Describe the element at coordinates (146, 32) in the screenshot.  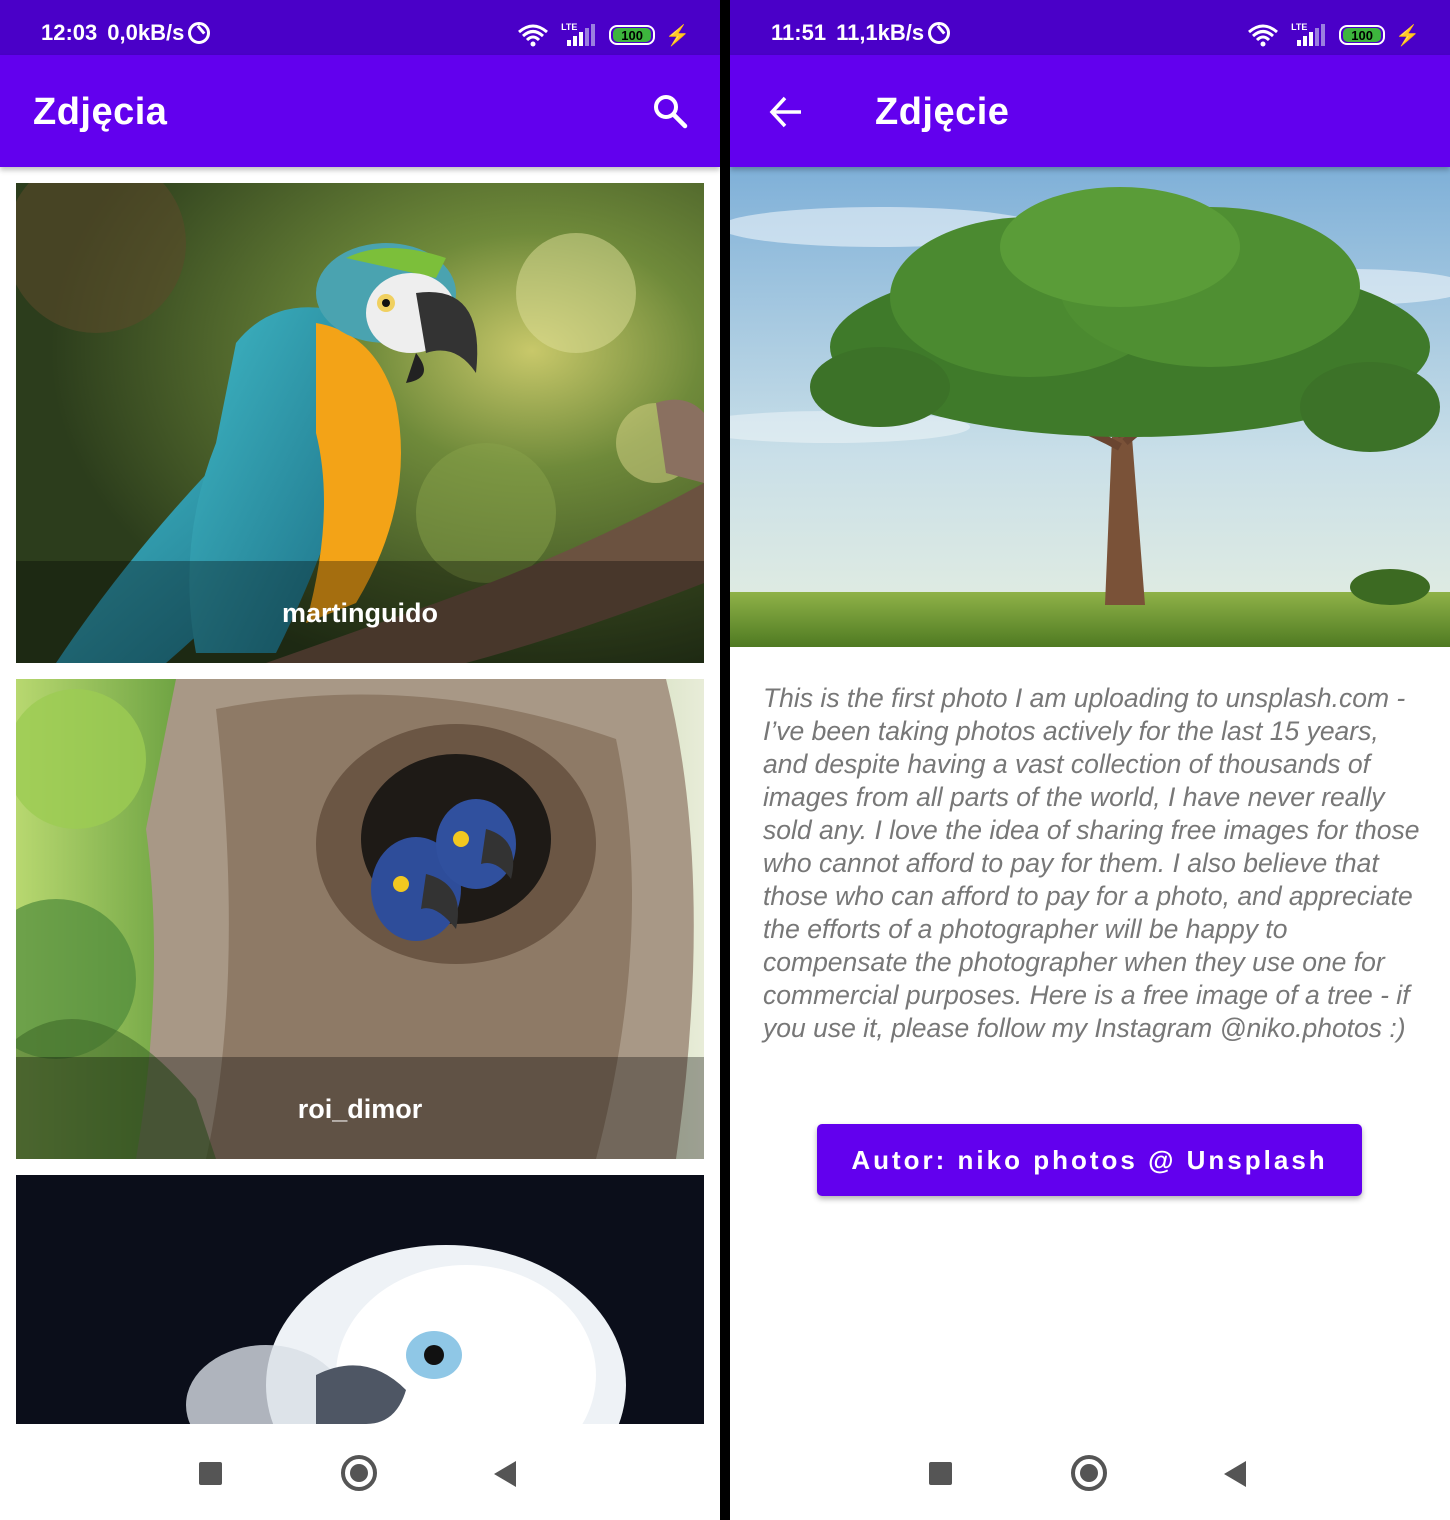
I see `status-net-speed: 0,0kB/s` at that location.